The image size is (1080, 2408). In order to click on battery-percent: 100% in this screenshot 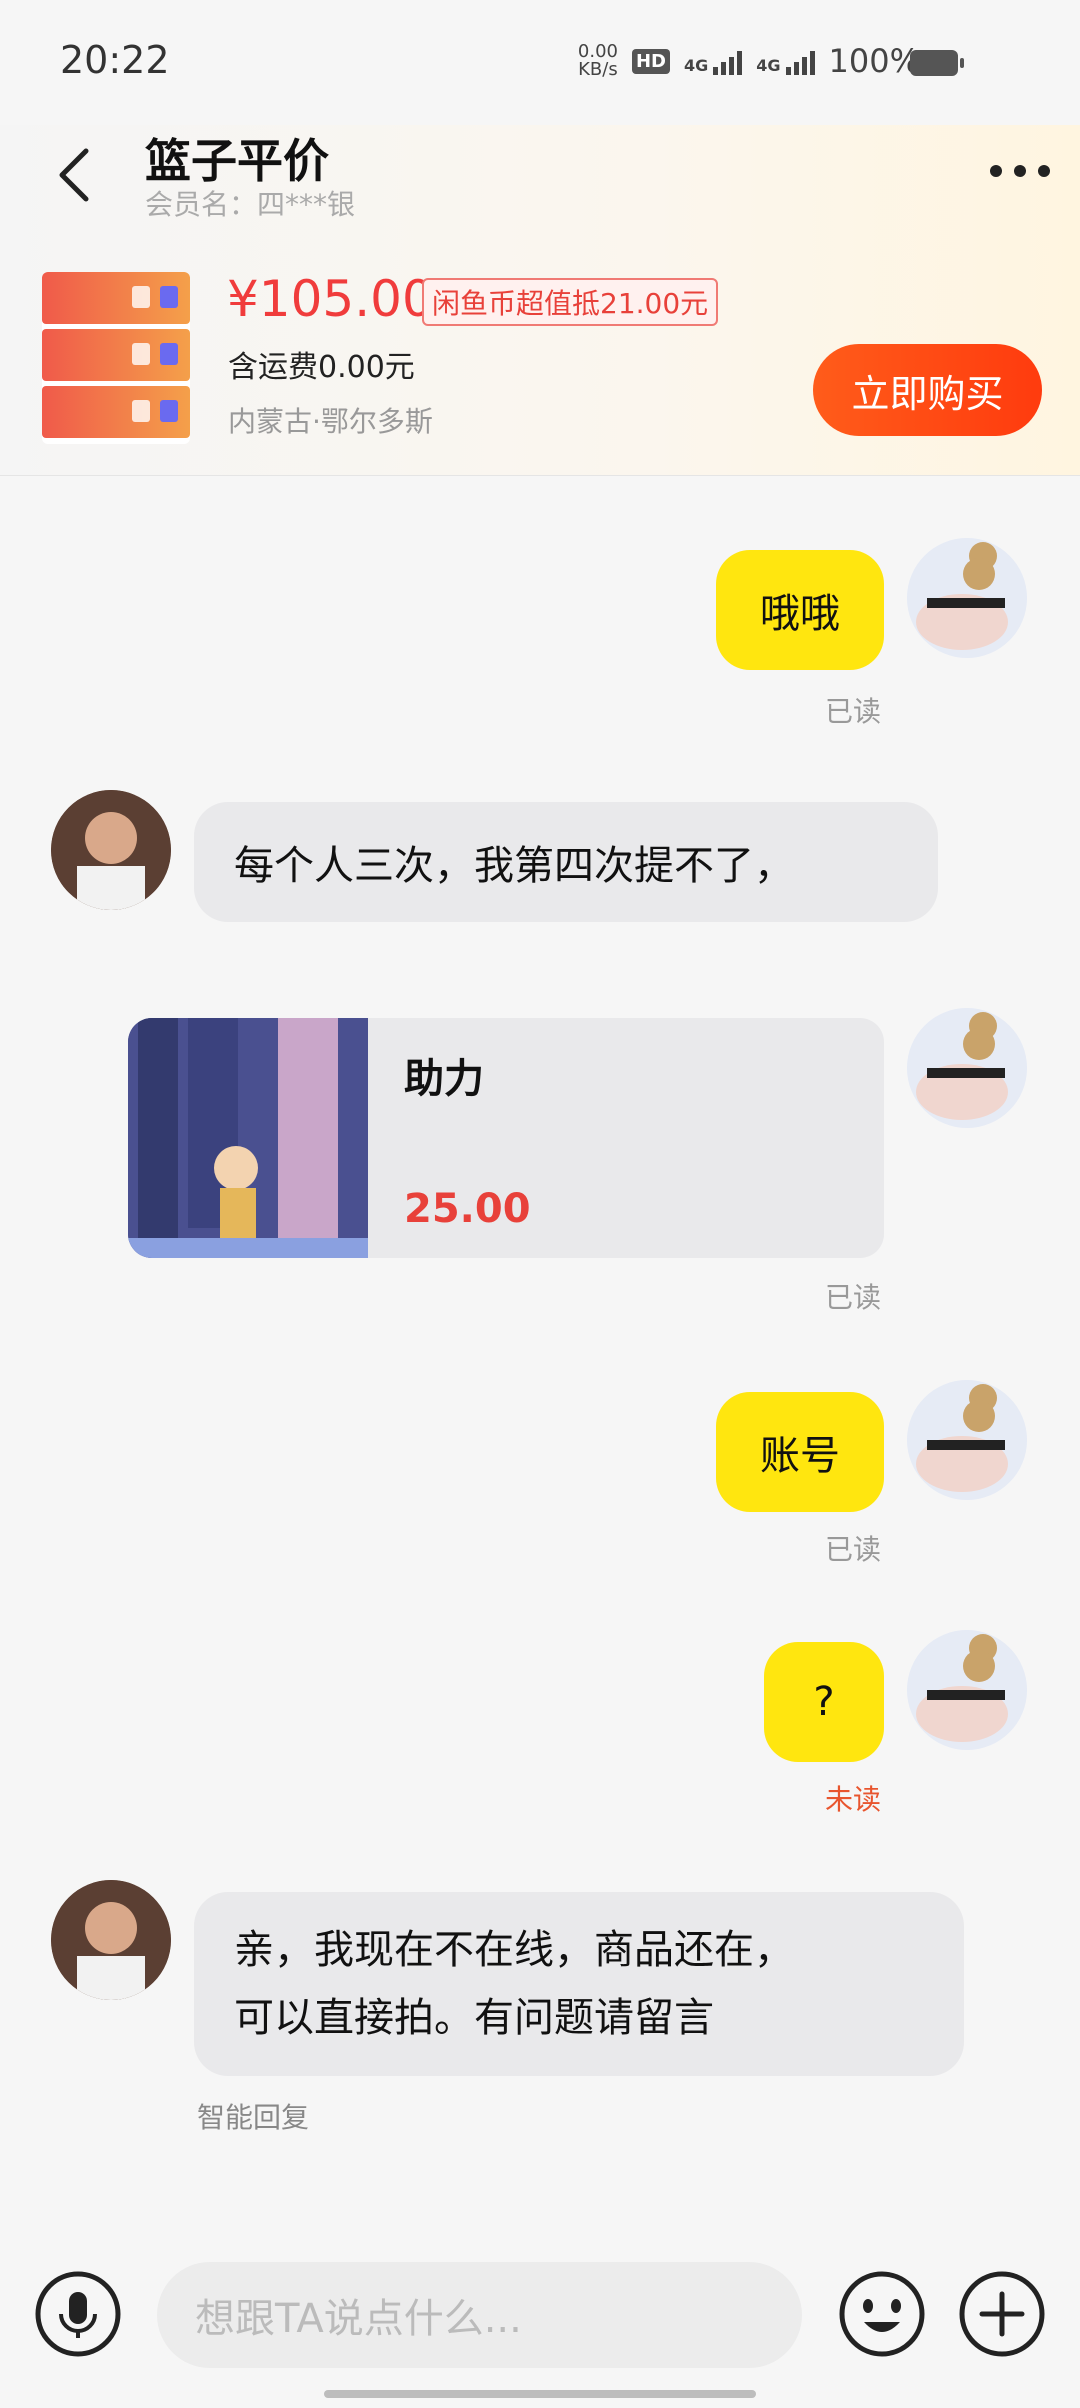, I will do `click(874, 61)`.